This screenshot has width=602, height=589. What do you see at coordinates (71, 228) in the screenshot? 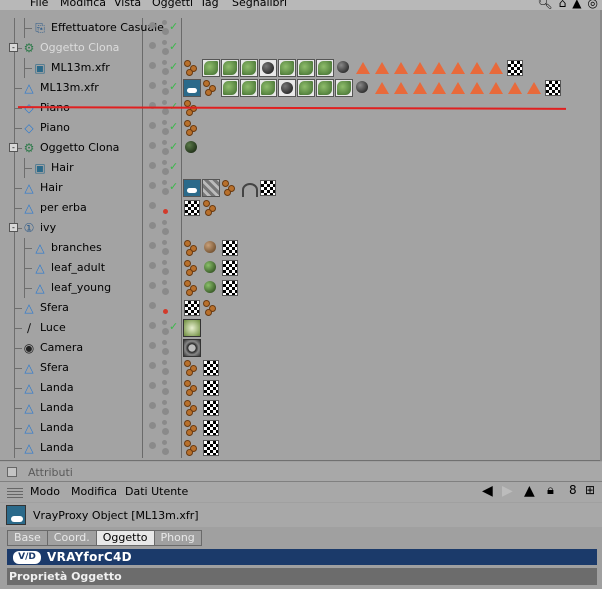
I see `object-name-cell: - ① ivy` at bounding box center [71, 228].